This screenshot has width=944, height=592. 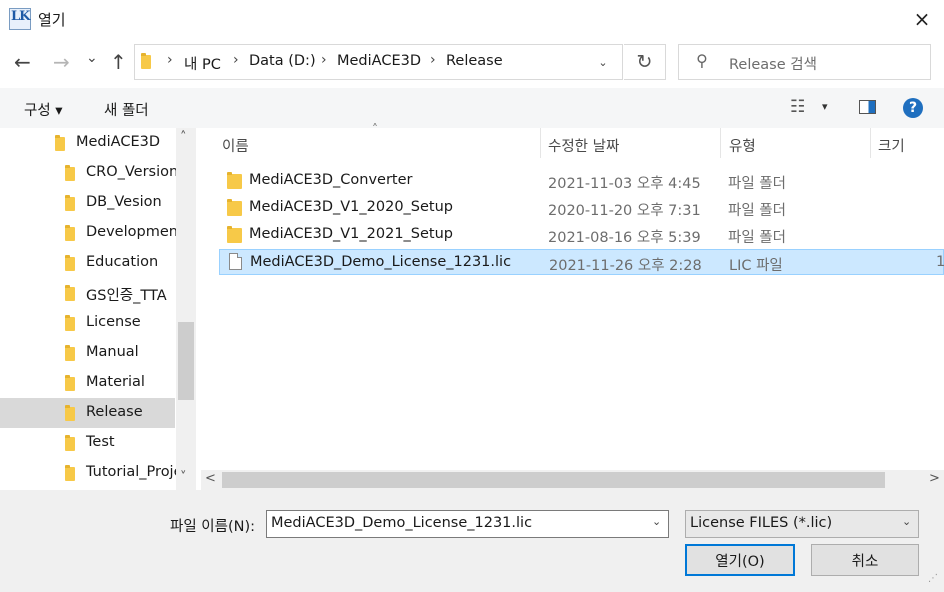 What do you see at coordinates (113, 322) in the screenshot?
I see `tree-item-label: License` at bounding box center [113, 322].